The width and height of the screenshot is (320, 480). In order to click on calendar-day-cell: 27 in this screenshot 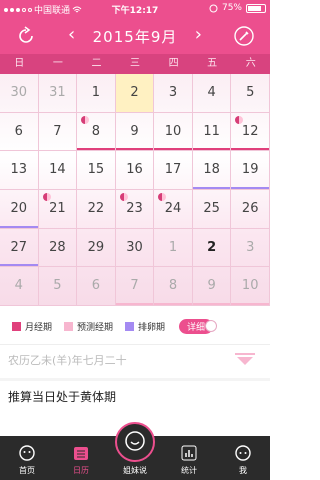, I will do `click(19, 248)`.